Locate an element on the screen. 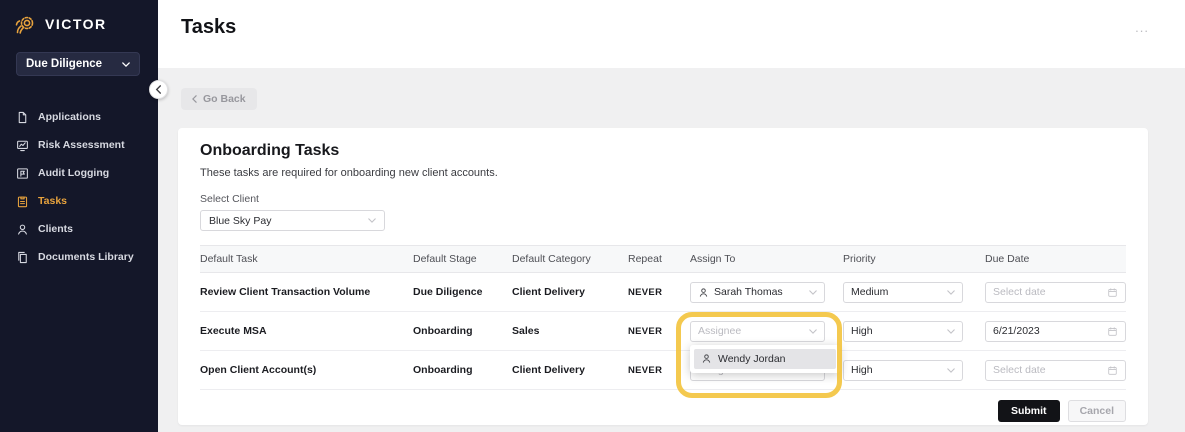 The width and height of the screenshot is (1185, 432). priority-cell: High is located at coordinates (914, 331).